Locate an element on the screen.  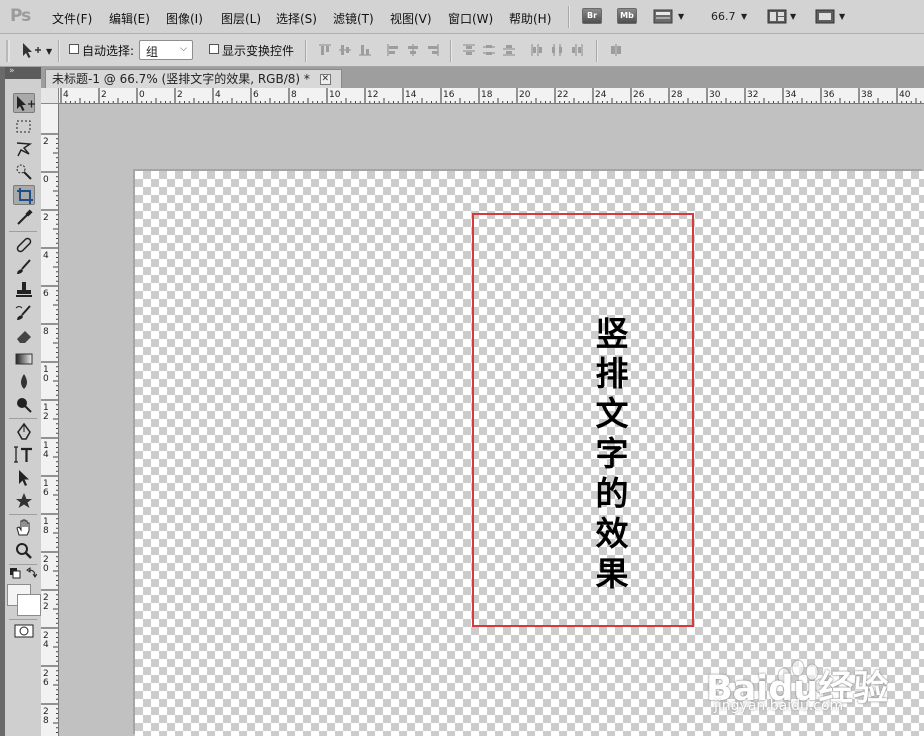
background-color-swatch is located at coordinates (29, 605).